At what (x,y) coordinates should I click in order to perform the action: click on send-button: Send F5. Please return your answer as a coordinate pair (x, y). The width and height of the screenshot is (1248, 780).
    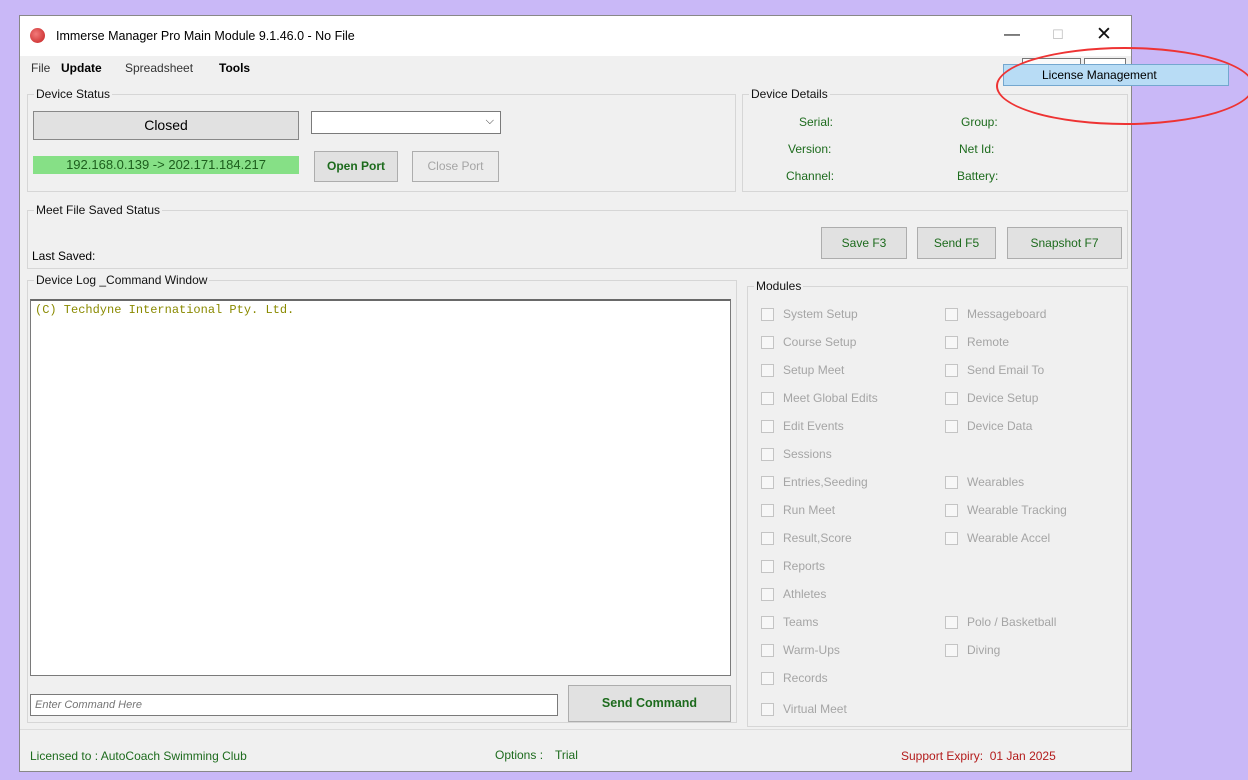
    Looking at the image, I should click on (956, 243).